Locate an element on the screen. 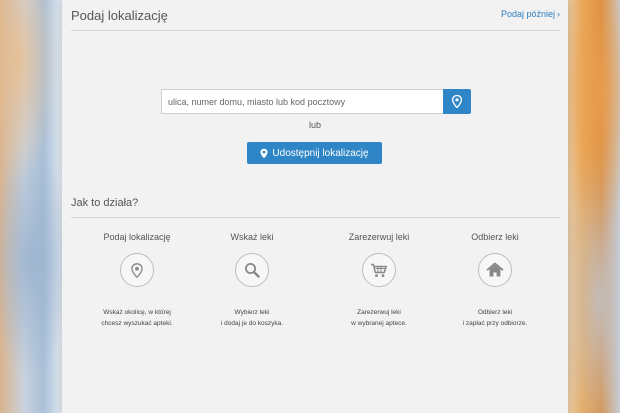 The width and height of the screenshot is (620, 413). chevron-right-icon: › is located at coordinates (558, 14).